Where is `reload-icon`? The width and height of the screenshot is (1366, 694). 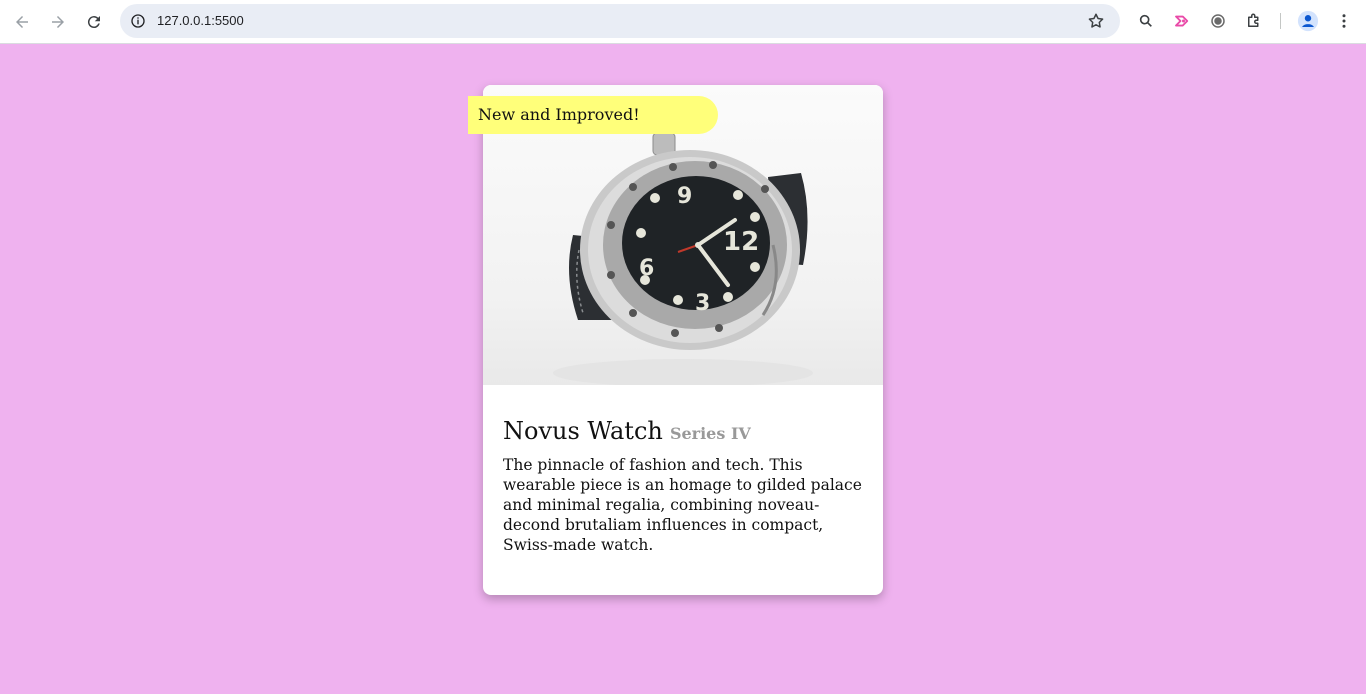 reload-icon is located at coordinates (93, 22).